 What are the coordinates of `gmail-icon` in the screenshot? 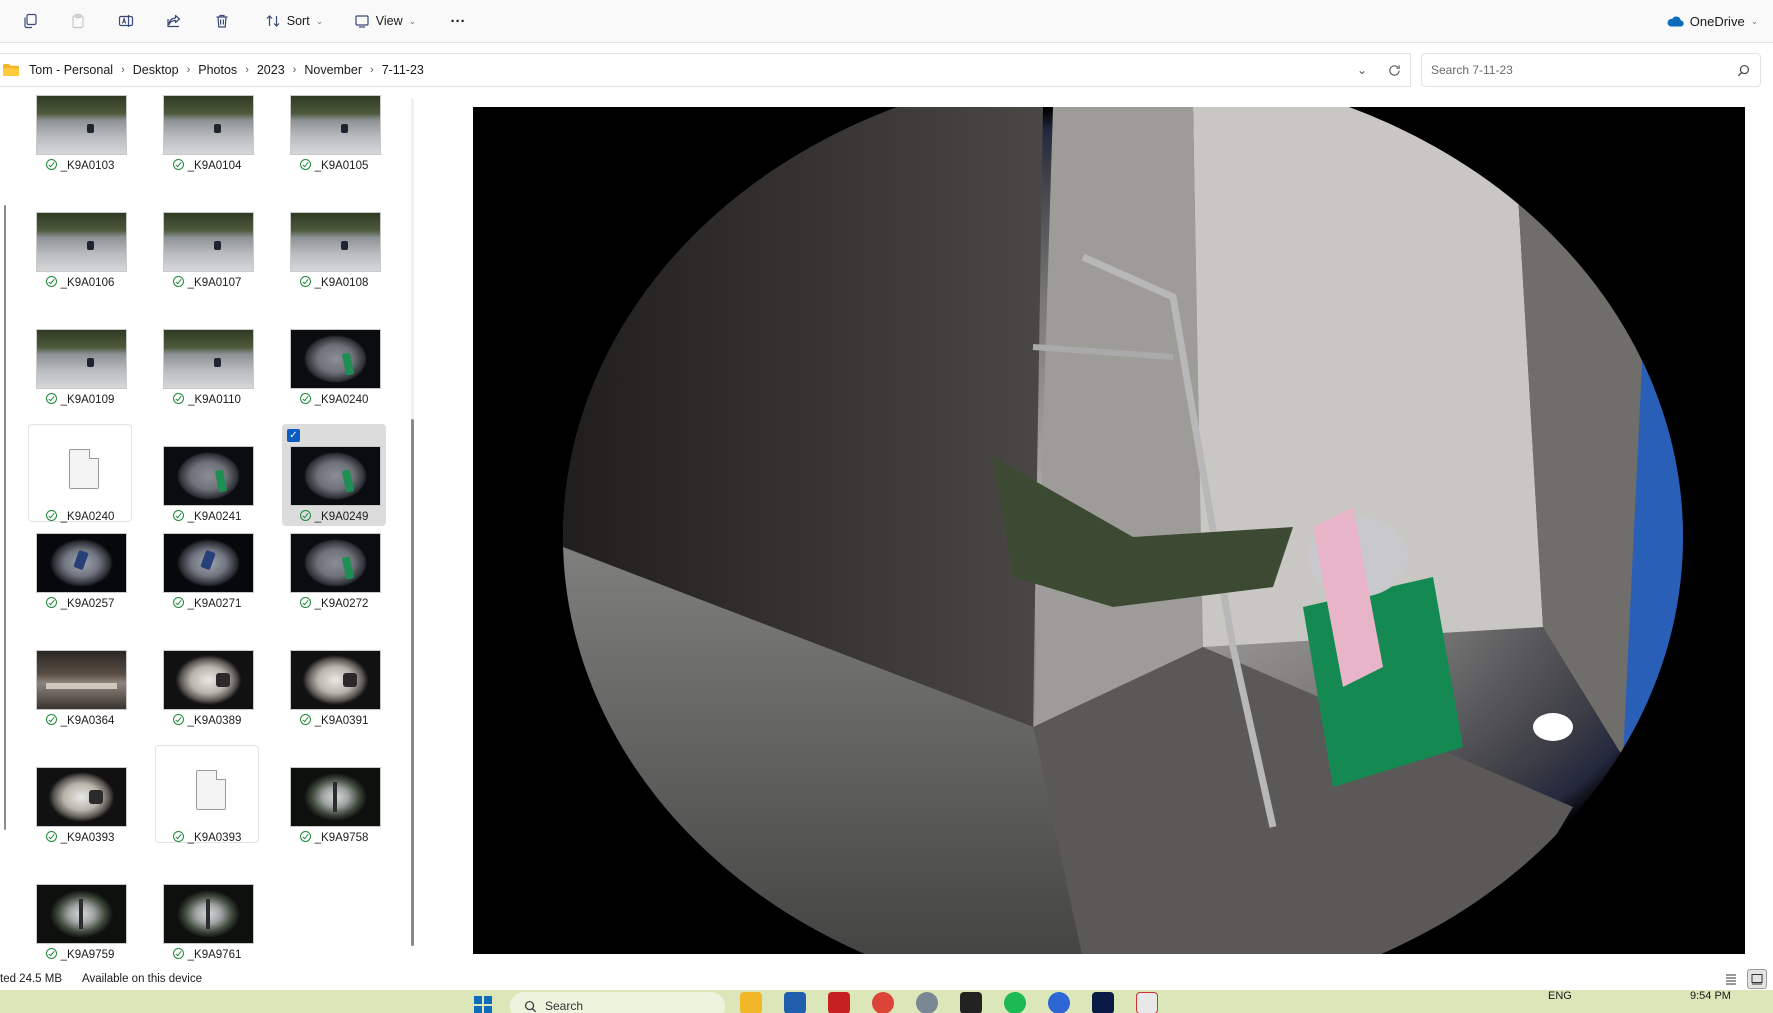 It's located at (839, 1002).